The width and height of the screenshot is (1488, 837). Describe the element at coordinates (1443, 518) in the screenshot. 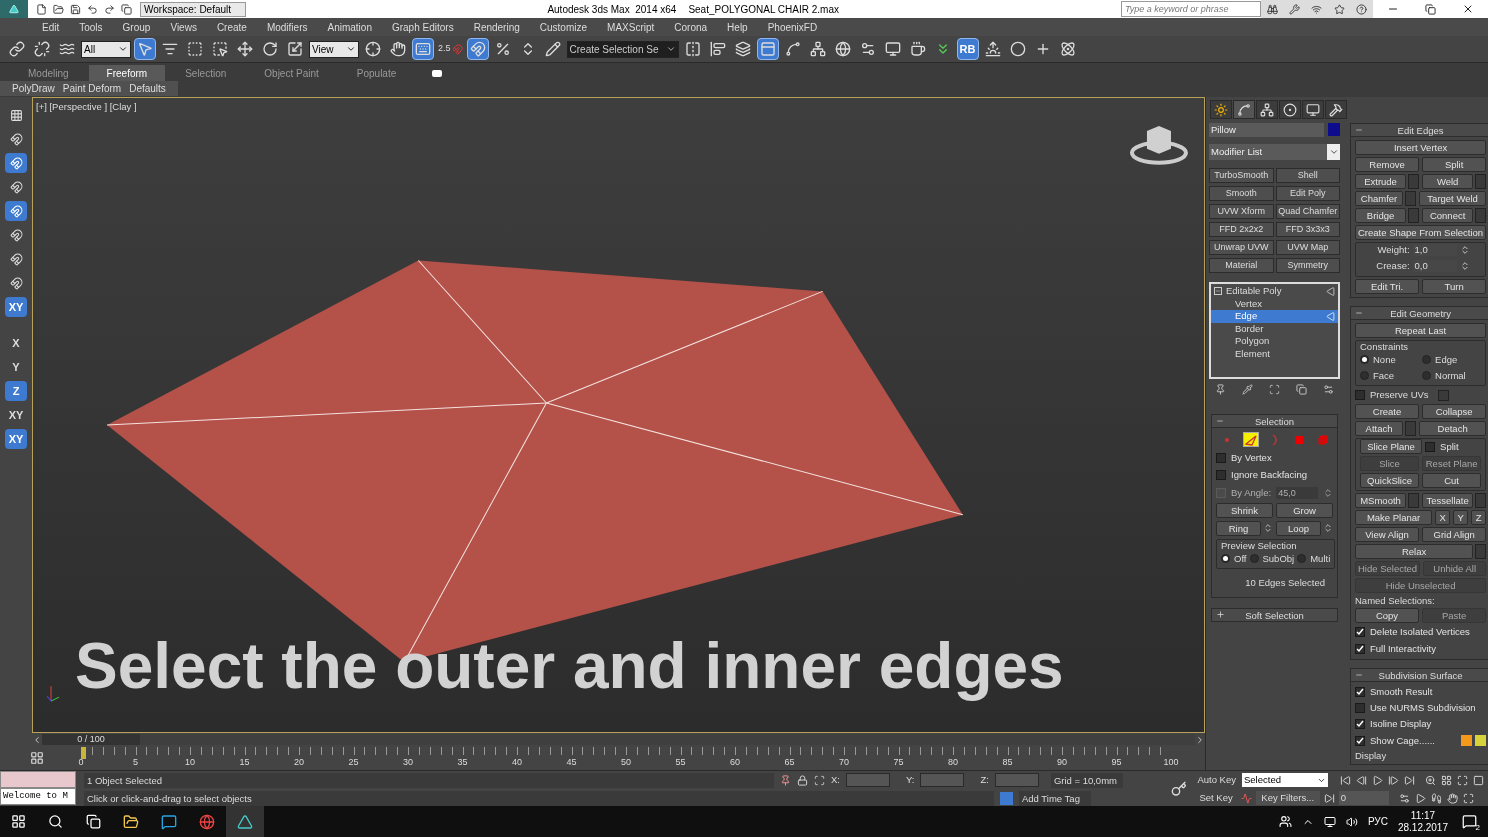

I see `axis-button: X` at that location.